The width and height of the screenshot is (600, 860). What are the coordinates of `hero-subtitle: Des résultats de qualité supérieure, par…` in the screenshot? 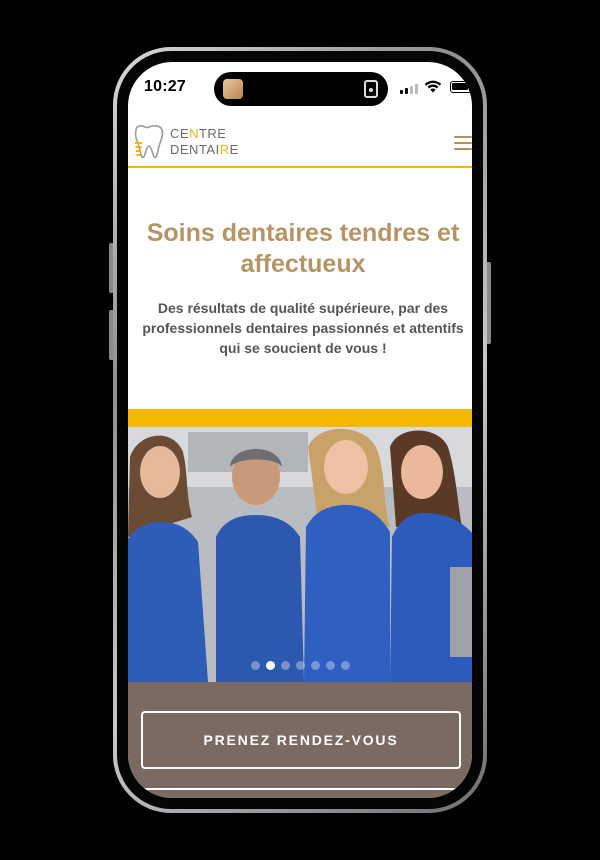 It's located at (303, 328).